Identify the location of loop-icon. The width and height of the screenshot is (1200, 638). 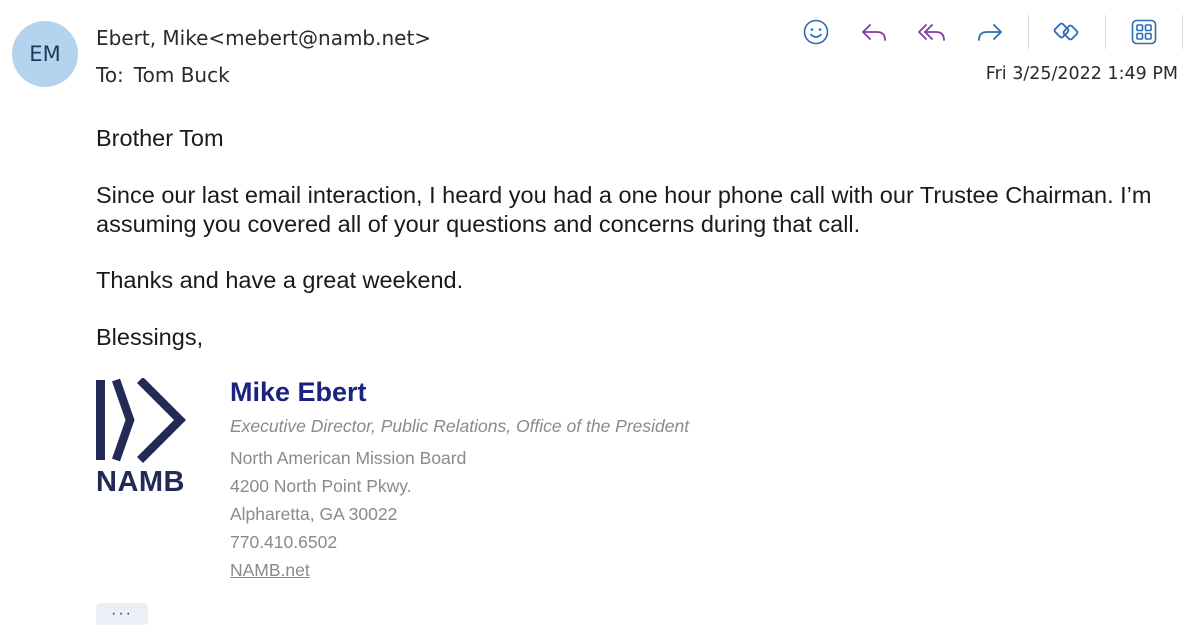
(1066, 31).